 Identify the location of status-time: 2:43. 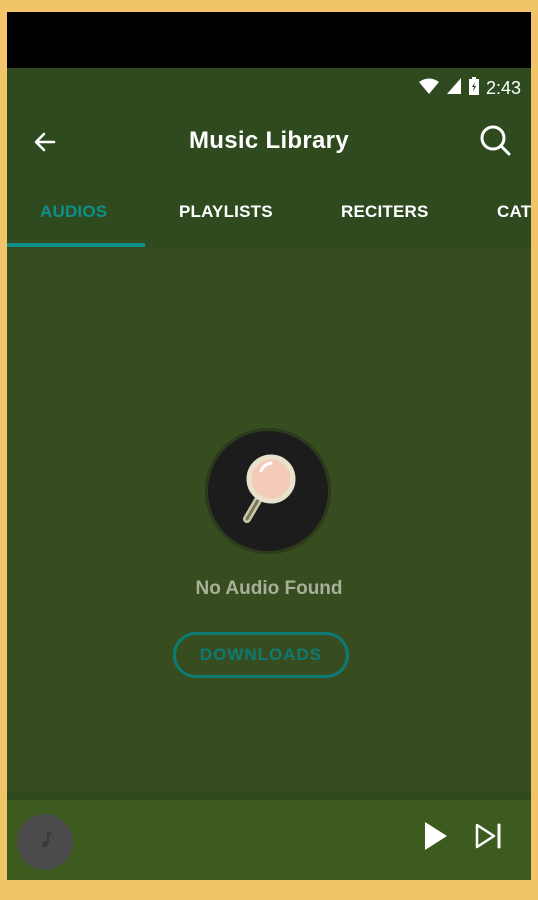
(503, 88).